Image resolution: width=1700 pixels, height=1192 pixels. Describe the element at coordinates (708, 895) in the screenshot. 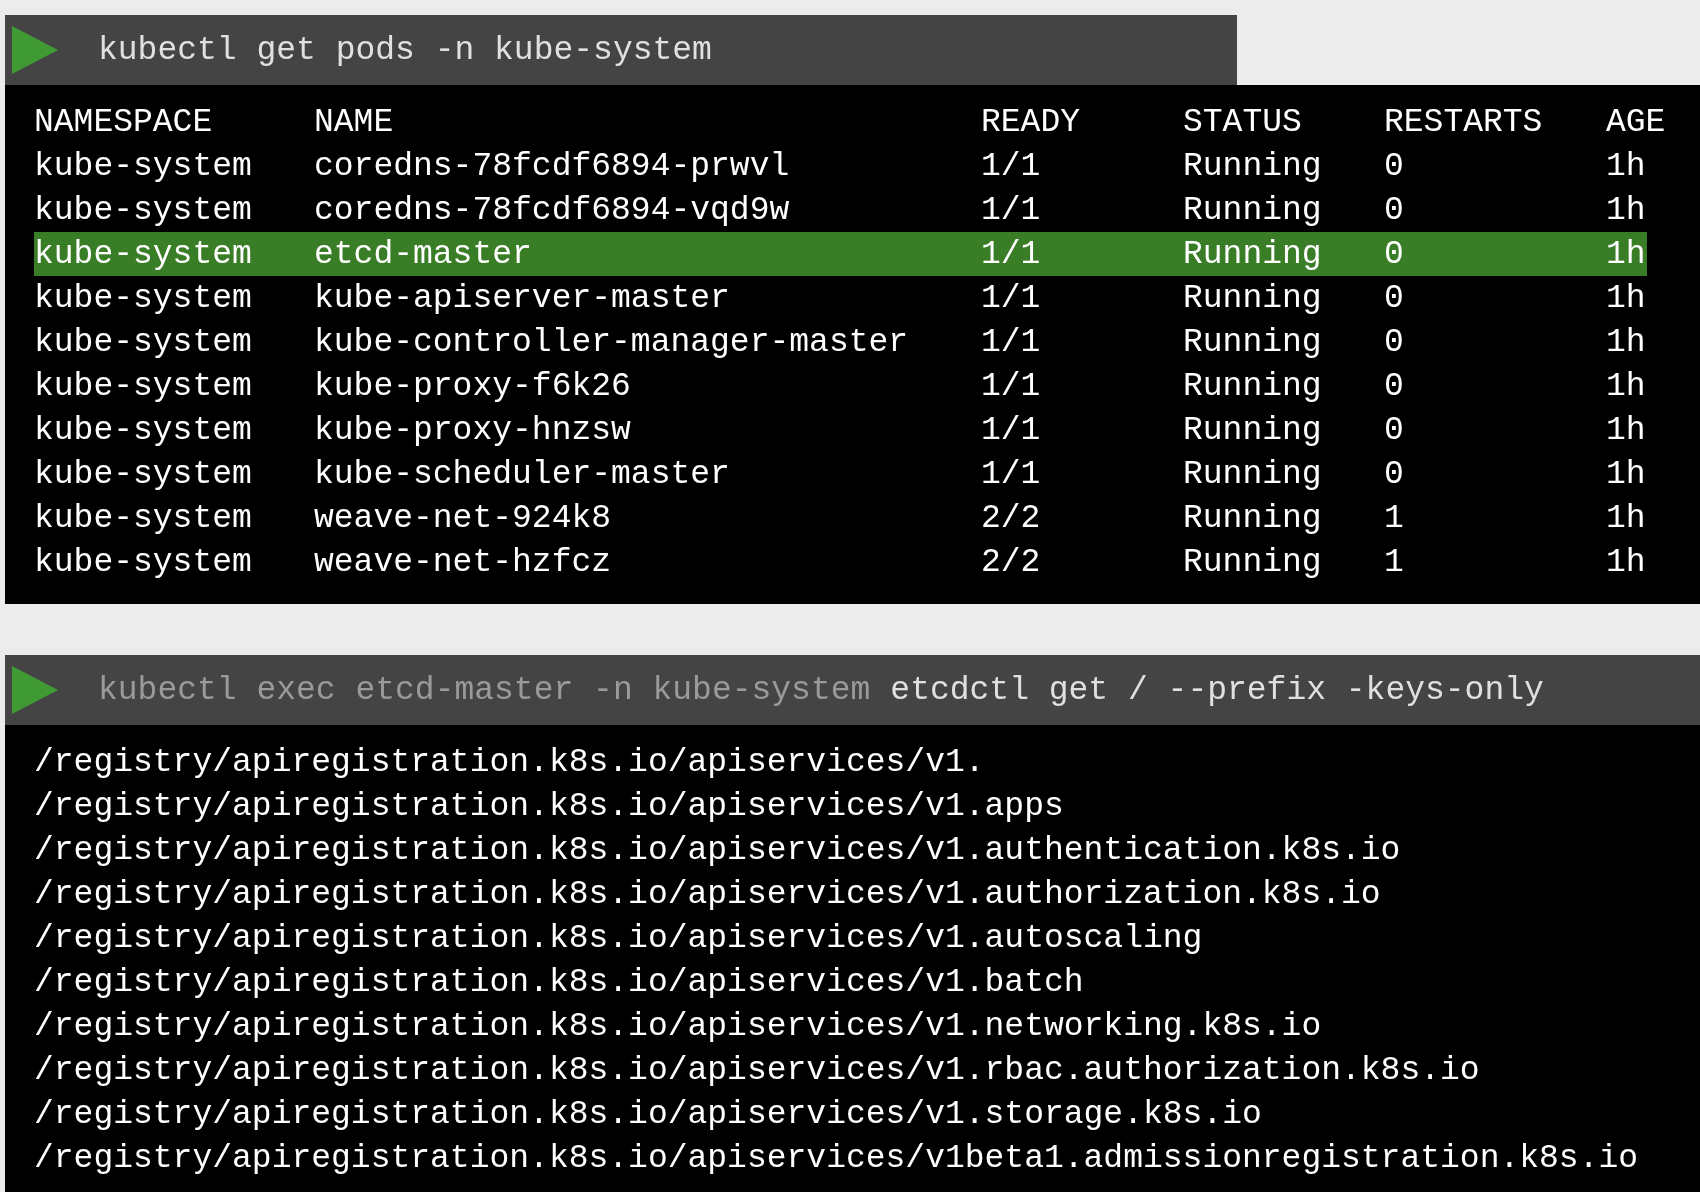

I see `output-line: /registry/apiregistration.k8s.io/apiservices/v1.authorization.k8s.io` at that location.